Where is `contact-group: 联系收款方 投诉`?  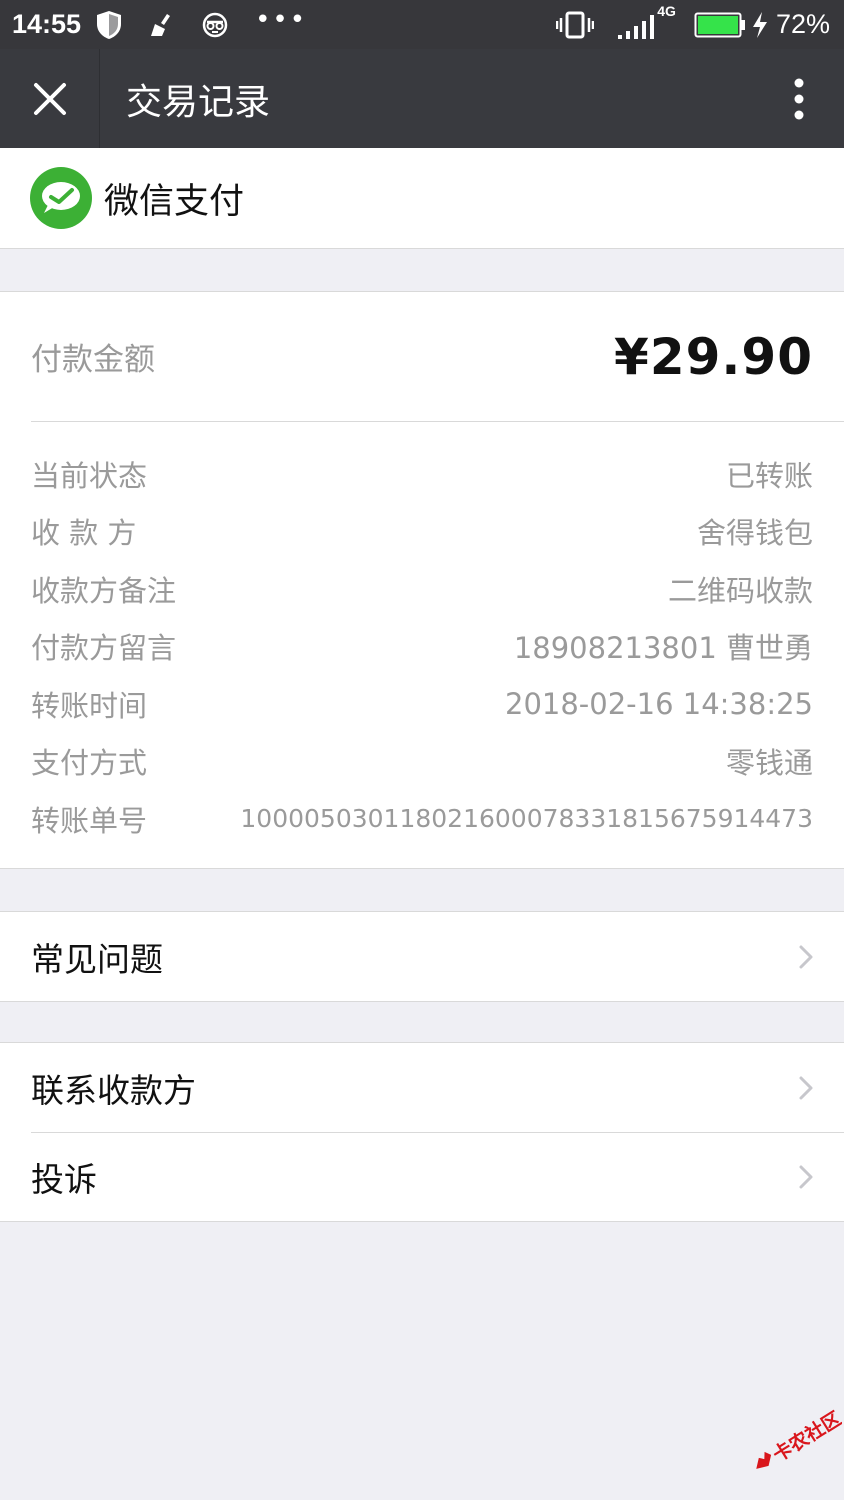
contact-group: 联系收款方 投诉 is located at coordinates (422, 1132).